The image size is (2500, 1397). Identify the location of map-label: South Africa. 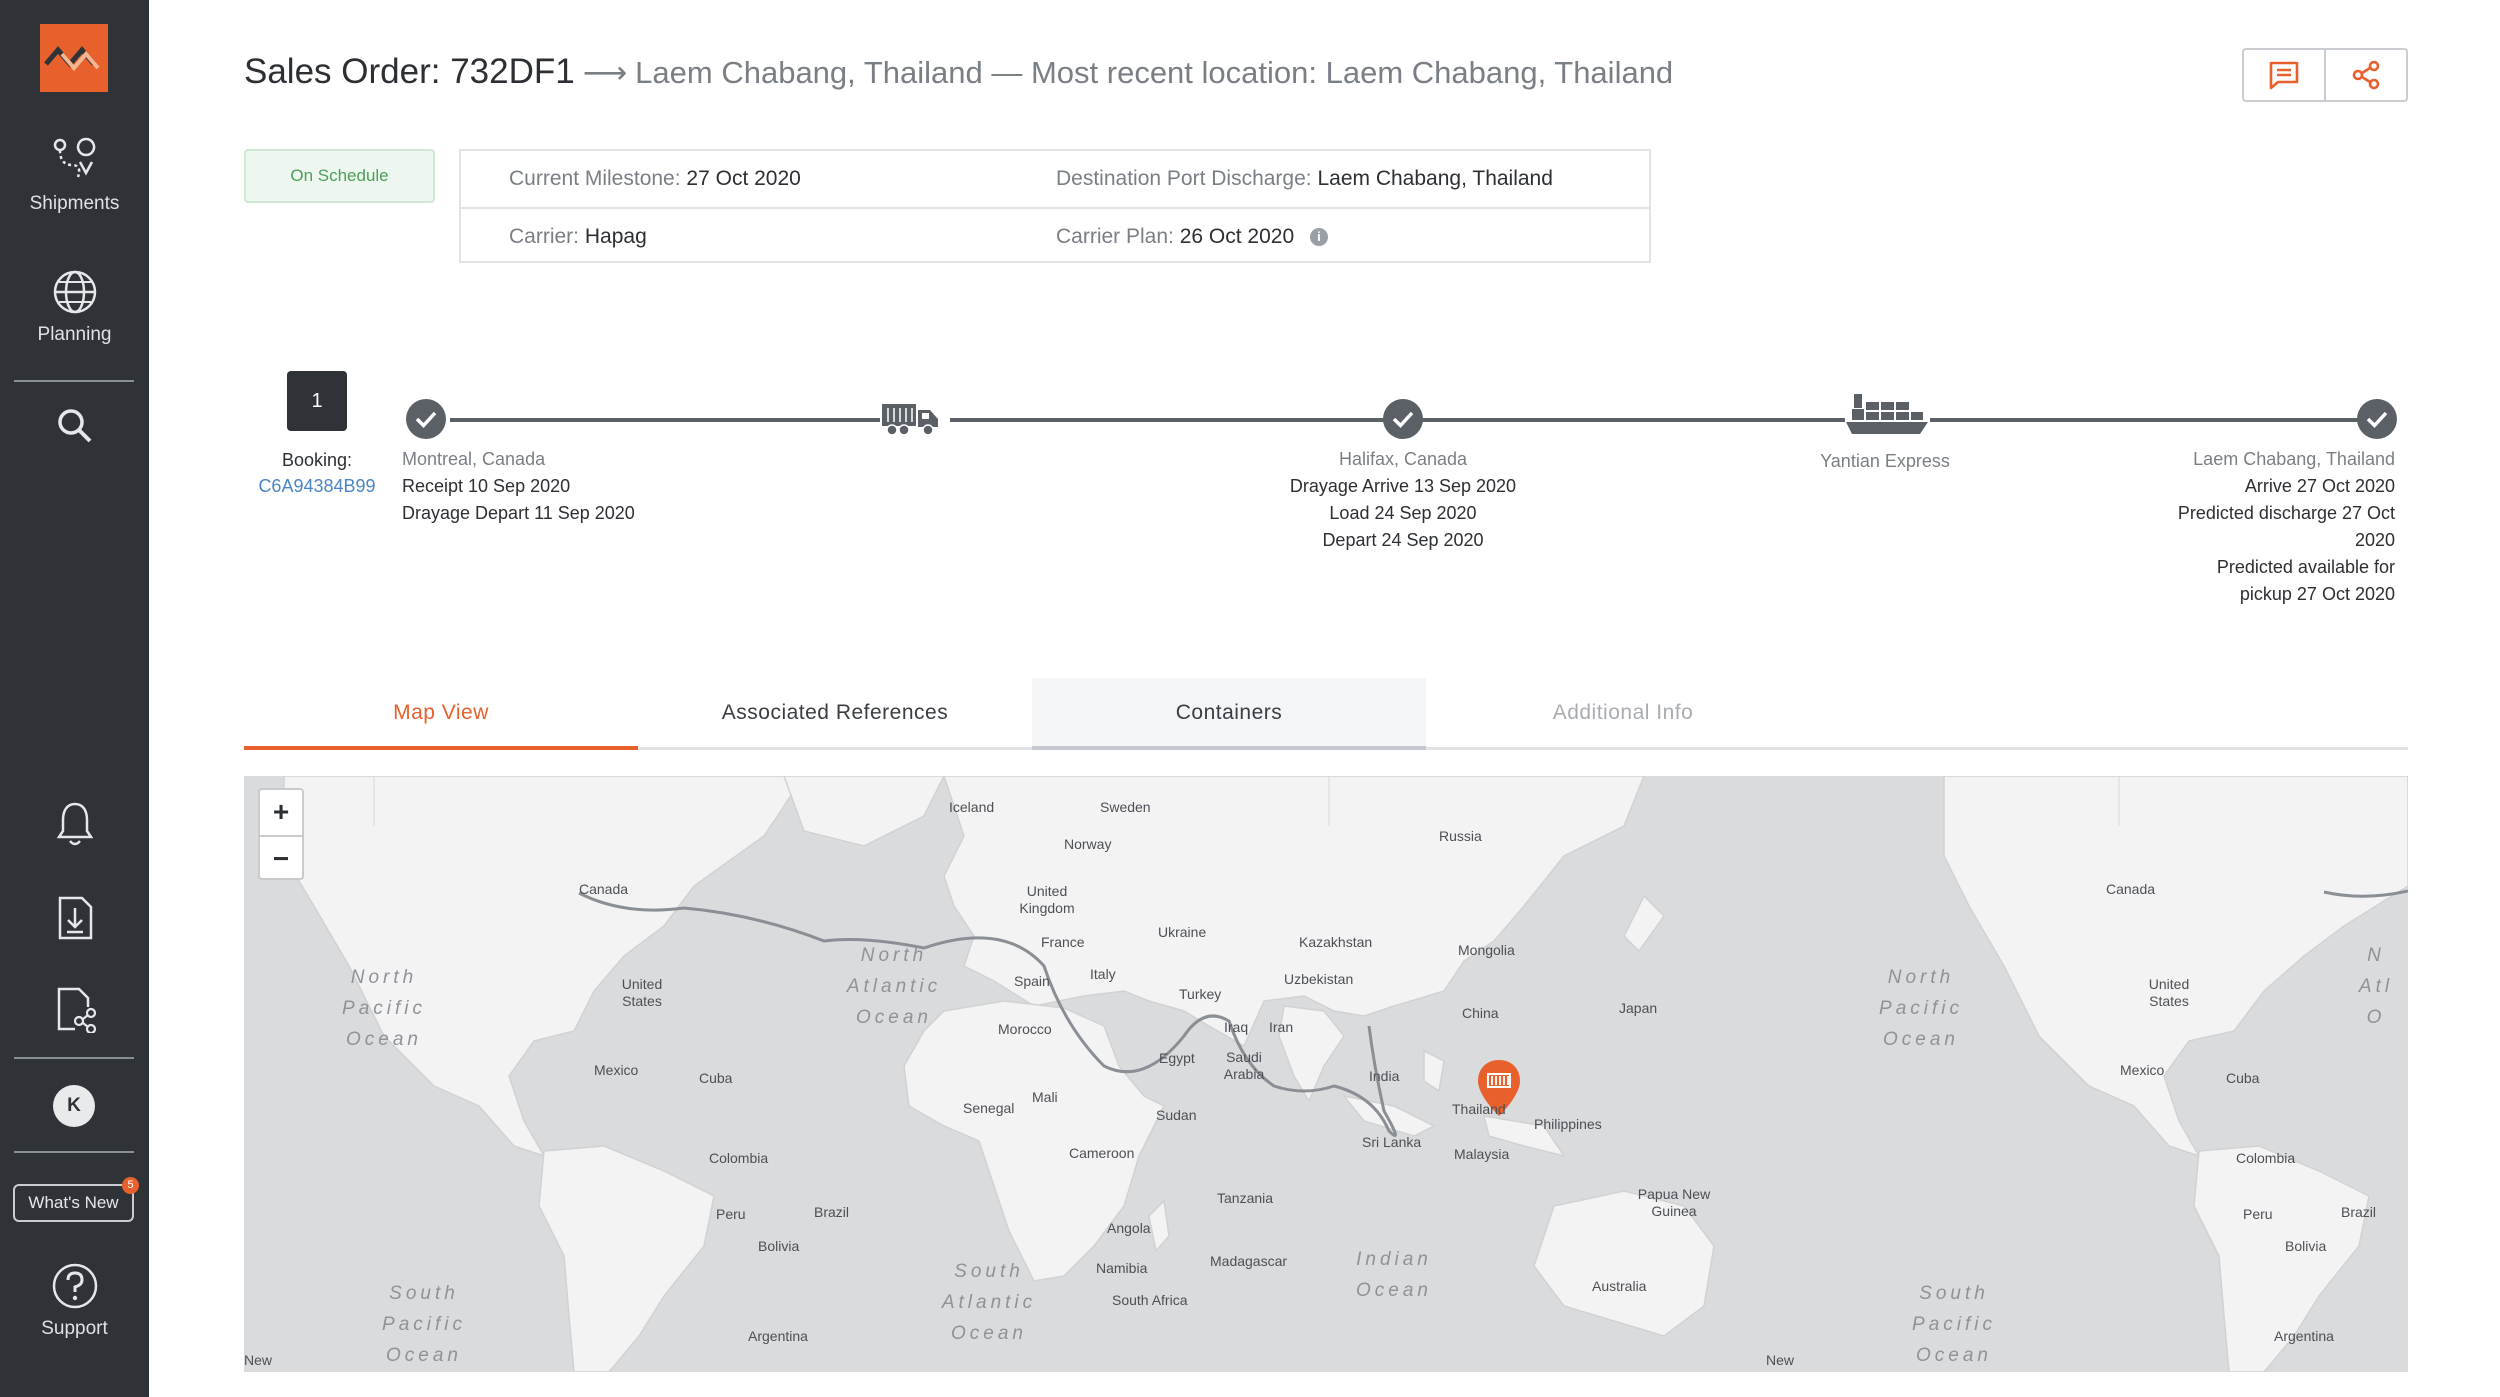
(1150, 1300).